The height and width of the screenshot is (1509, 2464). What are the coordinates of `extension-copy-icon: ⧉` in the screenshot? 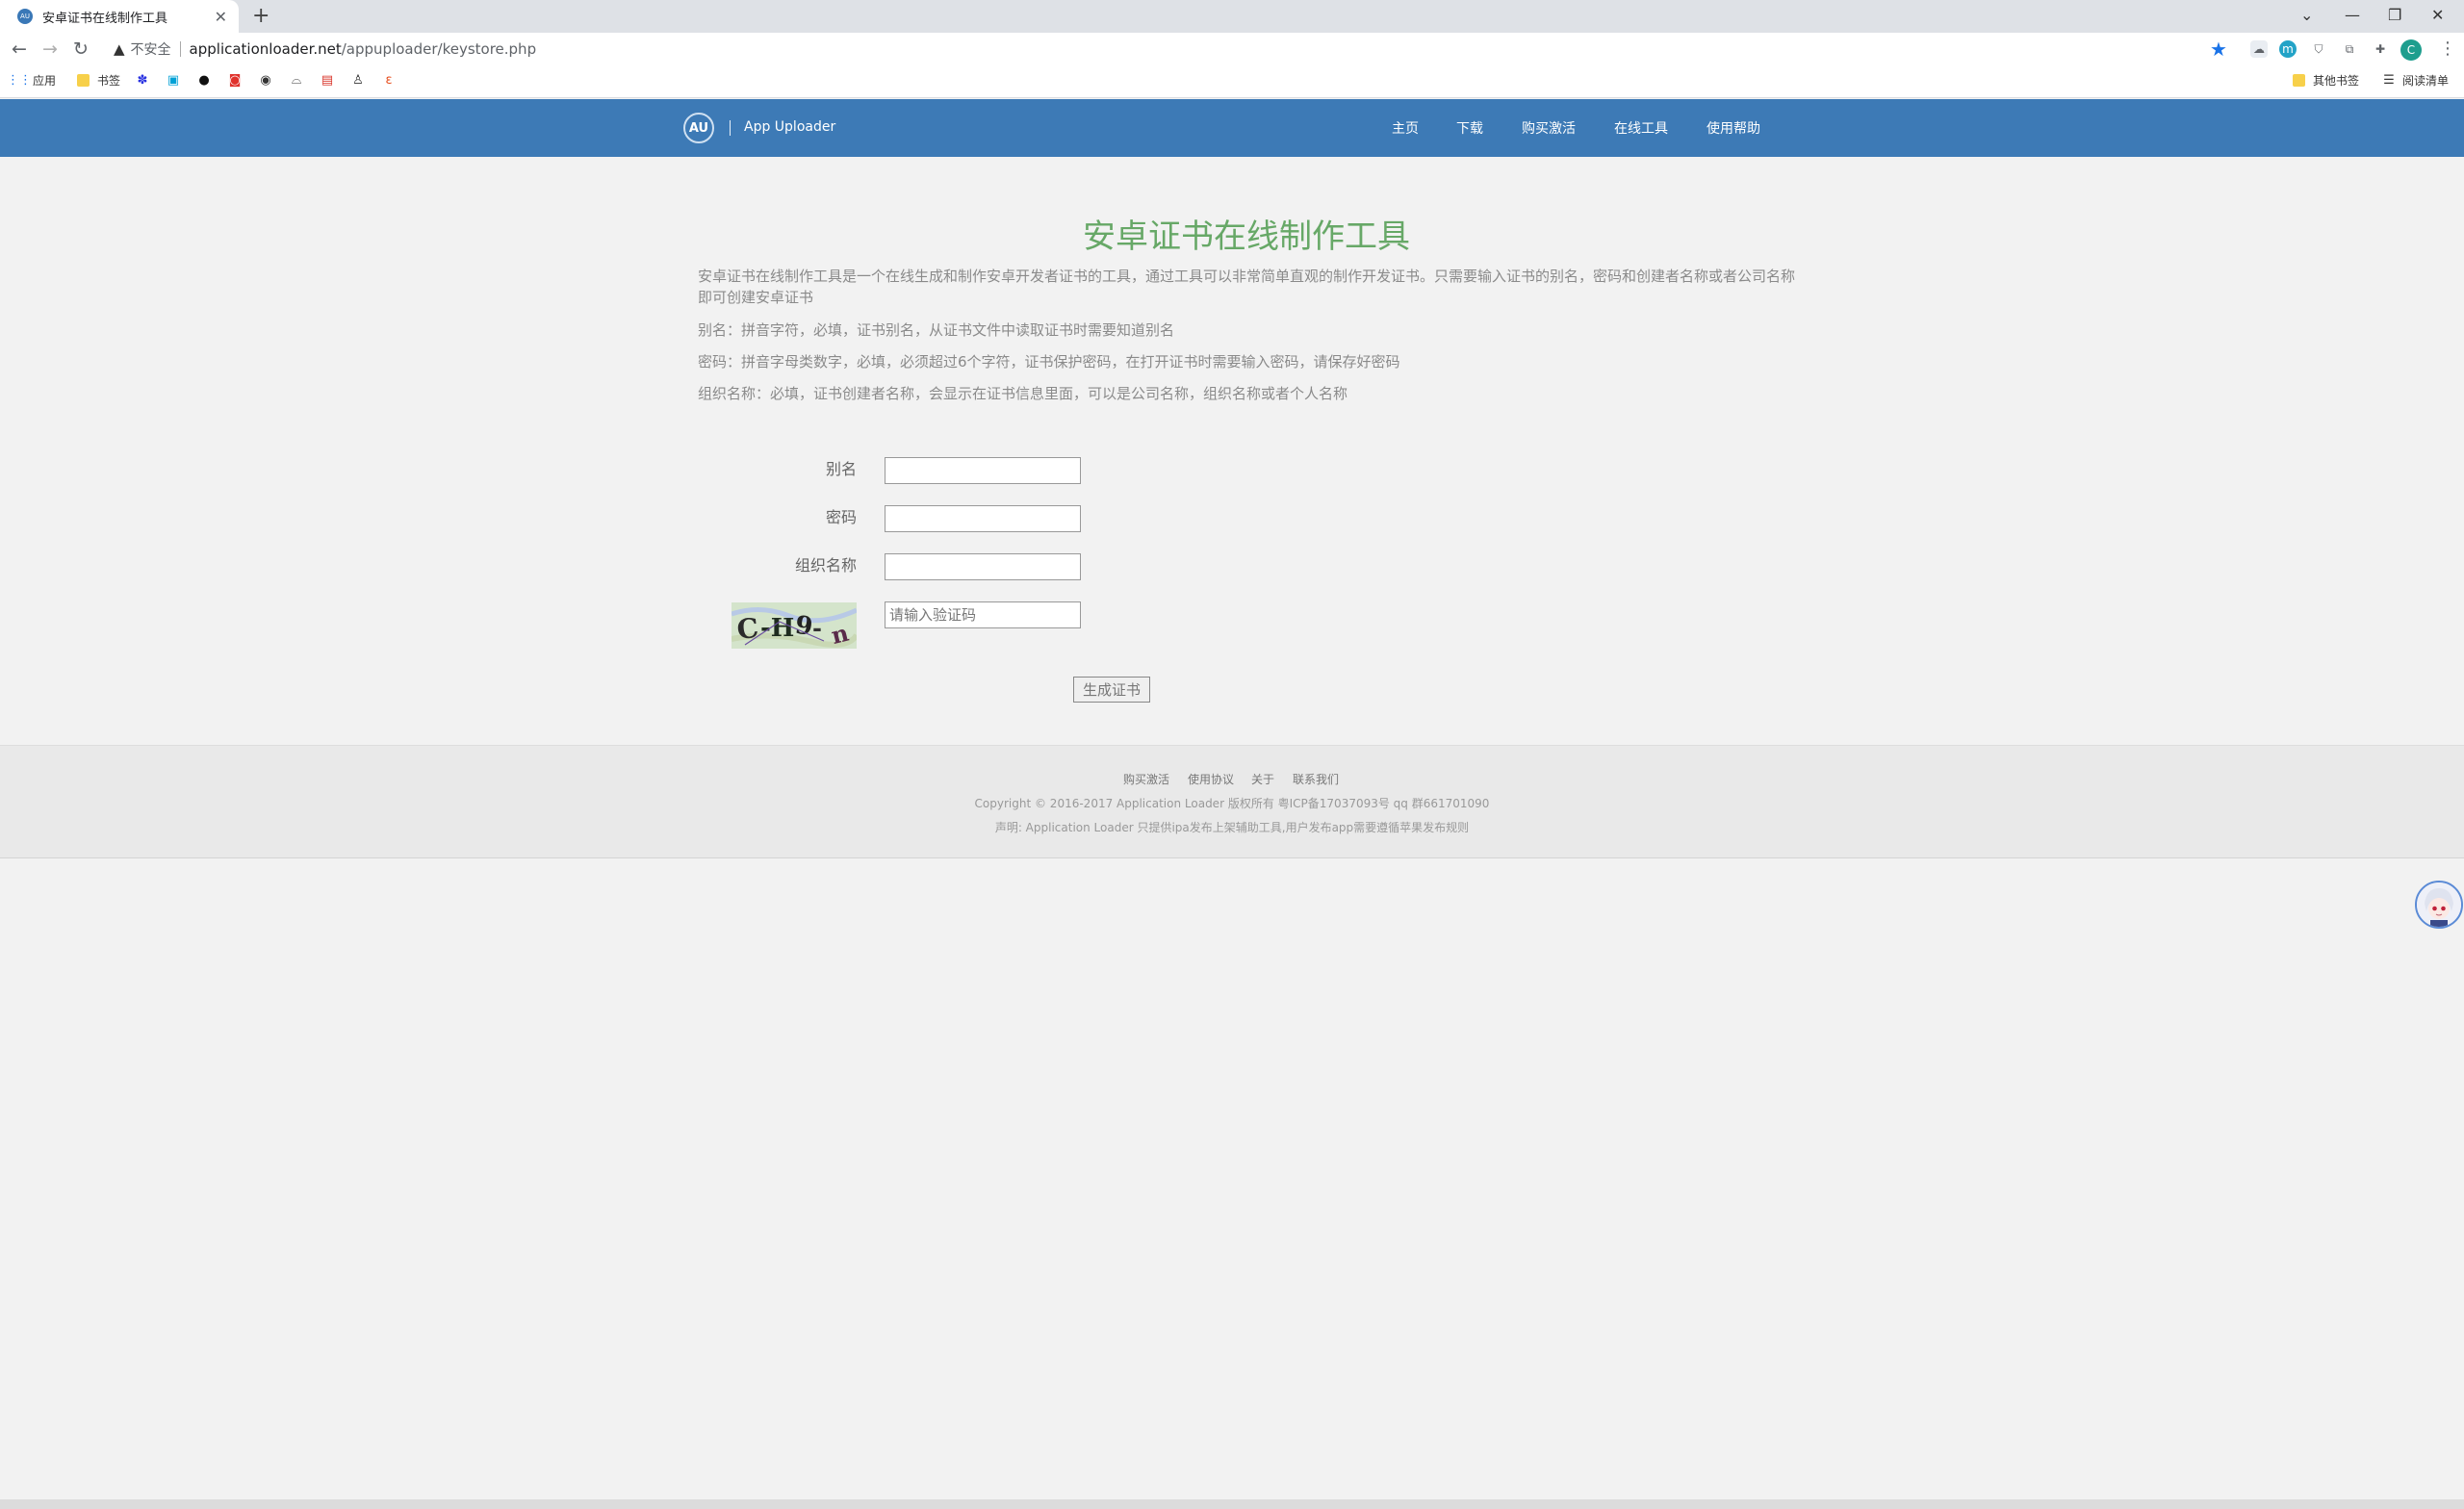 It's located at (2349, 49).